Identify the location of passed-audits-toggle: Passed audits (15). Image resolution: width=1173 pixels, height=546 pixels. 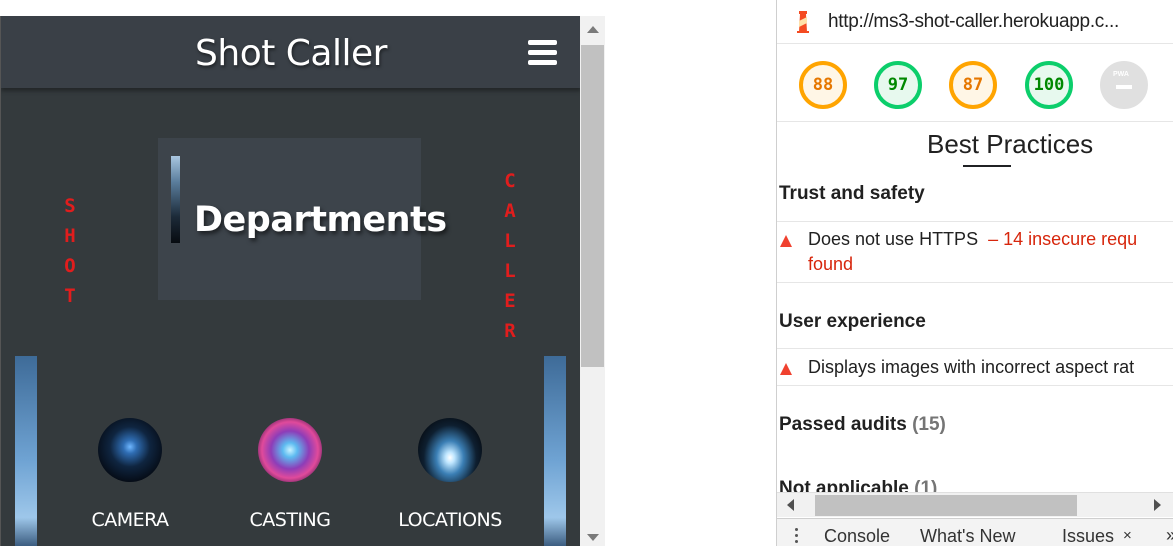
(862, 425).